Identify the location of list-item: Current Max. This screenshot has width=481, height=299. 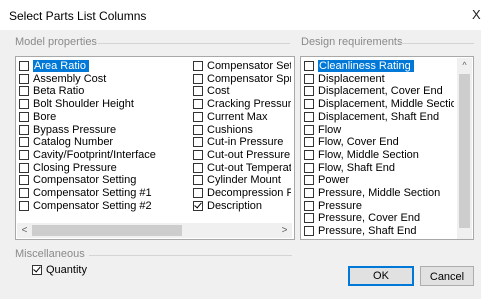
(242, 117).